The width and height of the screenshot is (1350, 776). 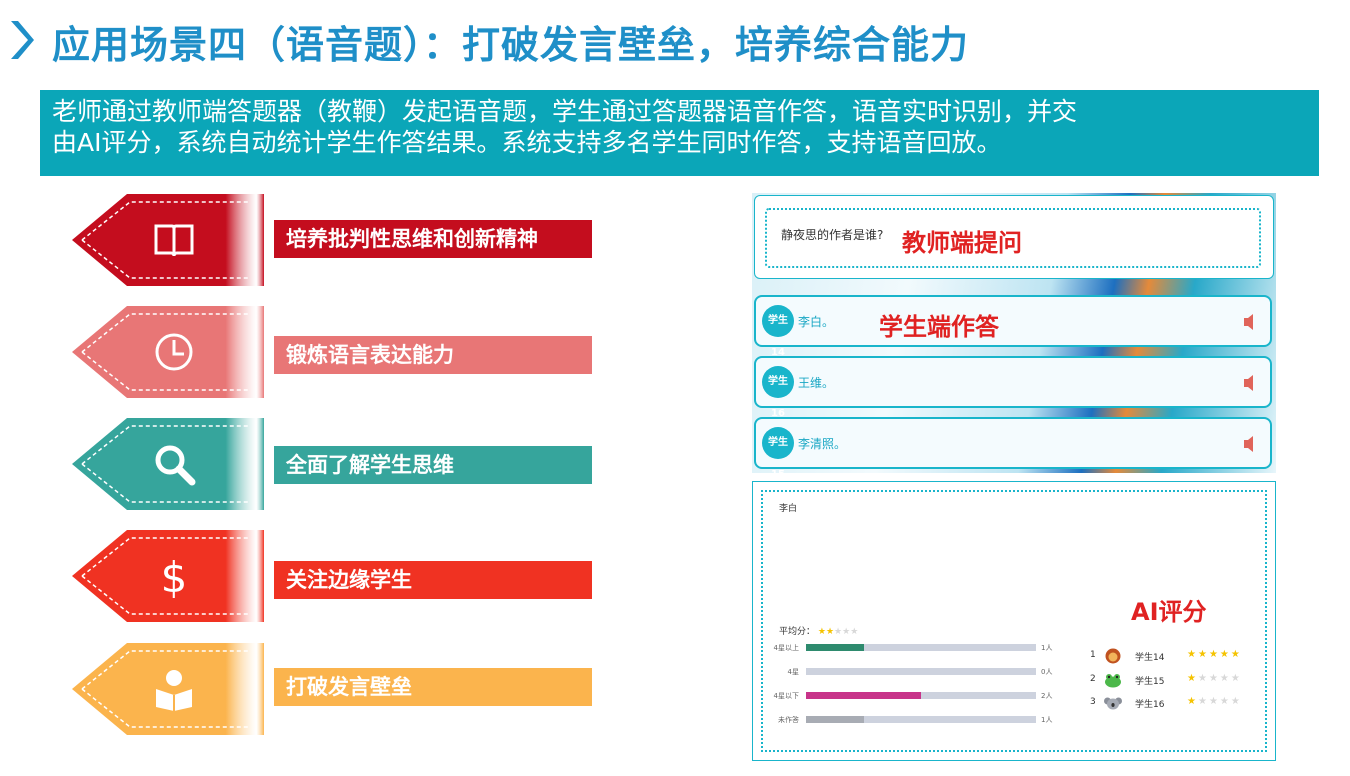 What do you see at coordinates (1093, 655) in the screenshot?
I see `rank-number: 1` at bounding box center [1093, 655].